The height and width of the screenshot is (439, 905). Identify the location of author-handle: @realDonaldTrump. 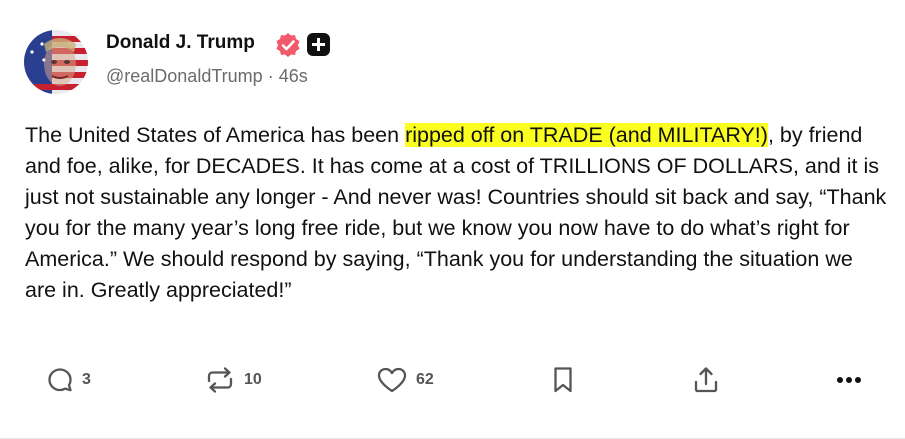
(184, 76).